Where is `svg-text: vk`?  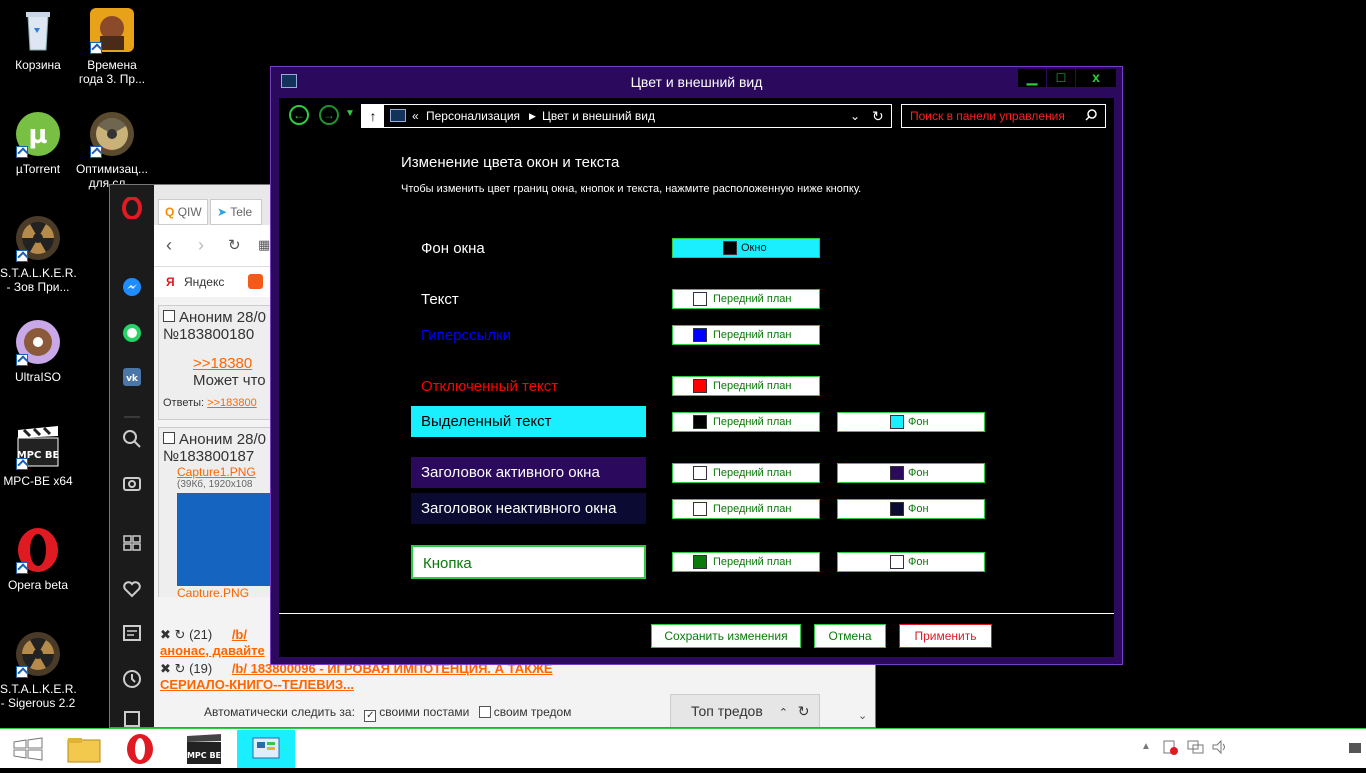 svg-text: vk is located at coordinates (132, 379).